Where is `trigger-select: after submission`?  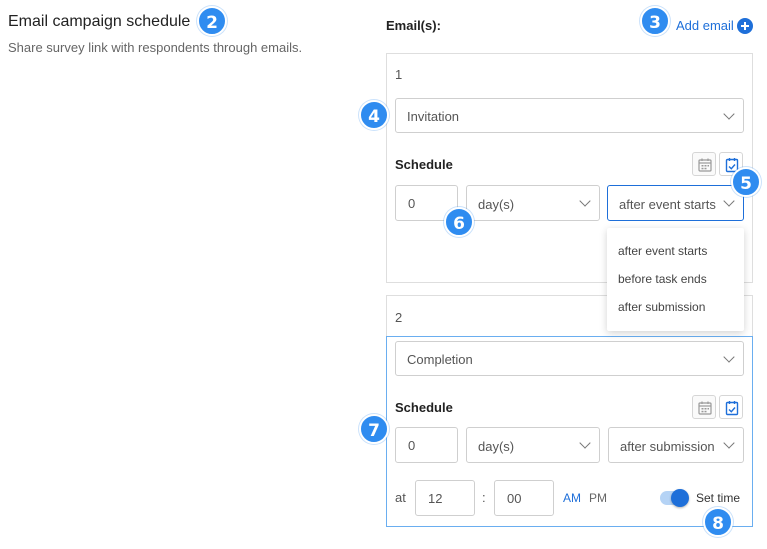
trigger-select: after submission is located at coordinates (676, 445).